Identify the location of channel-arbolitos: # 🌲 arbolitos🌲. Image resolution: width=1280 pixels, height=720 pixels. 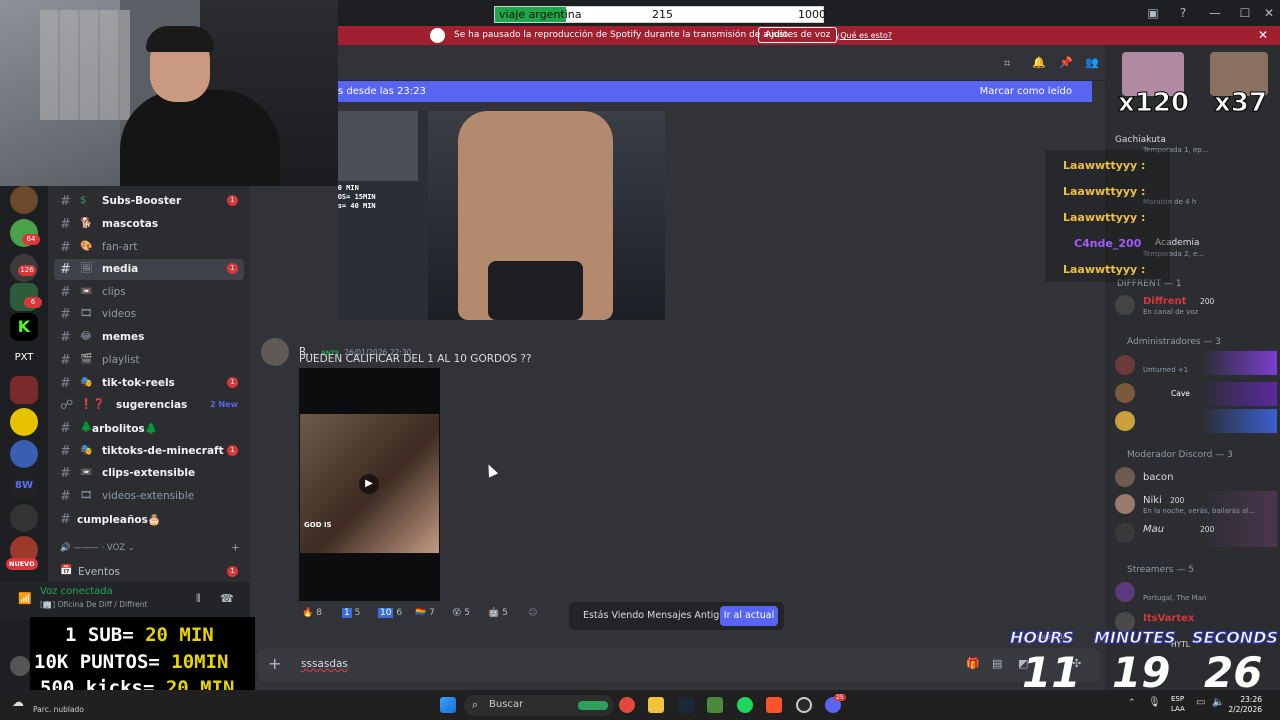
(146, 428).